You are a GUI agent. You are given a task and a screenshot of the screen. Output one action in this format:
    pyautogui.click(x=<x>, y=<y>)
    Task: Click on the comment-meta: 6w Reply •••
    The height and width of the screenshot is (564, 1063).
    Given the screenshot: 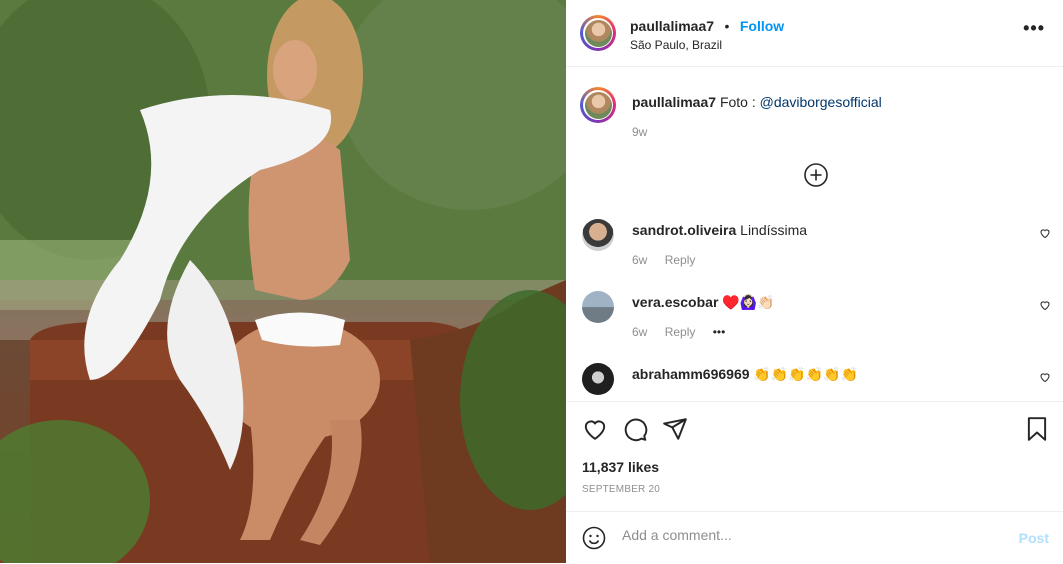 What is the action you would take?
    pyautogui.click(x=685, y=332)
    